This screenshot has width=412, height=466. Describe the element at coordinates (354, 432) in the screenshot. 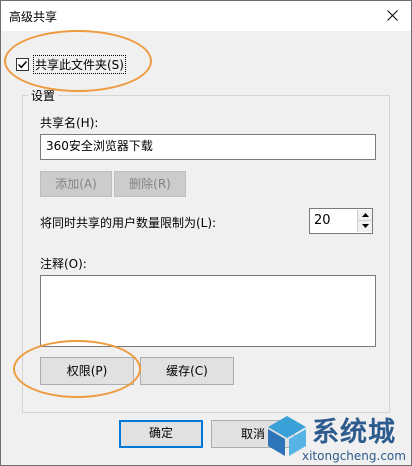

I see `watermark-brand: 系统城` at that location.